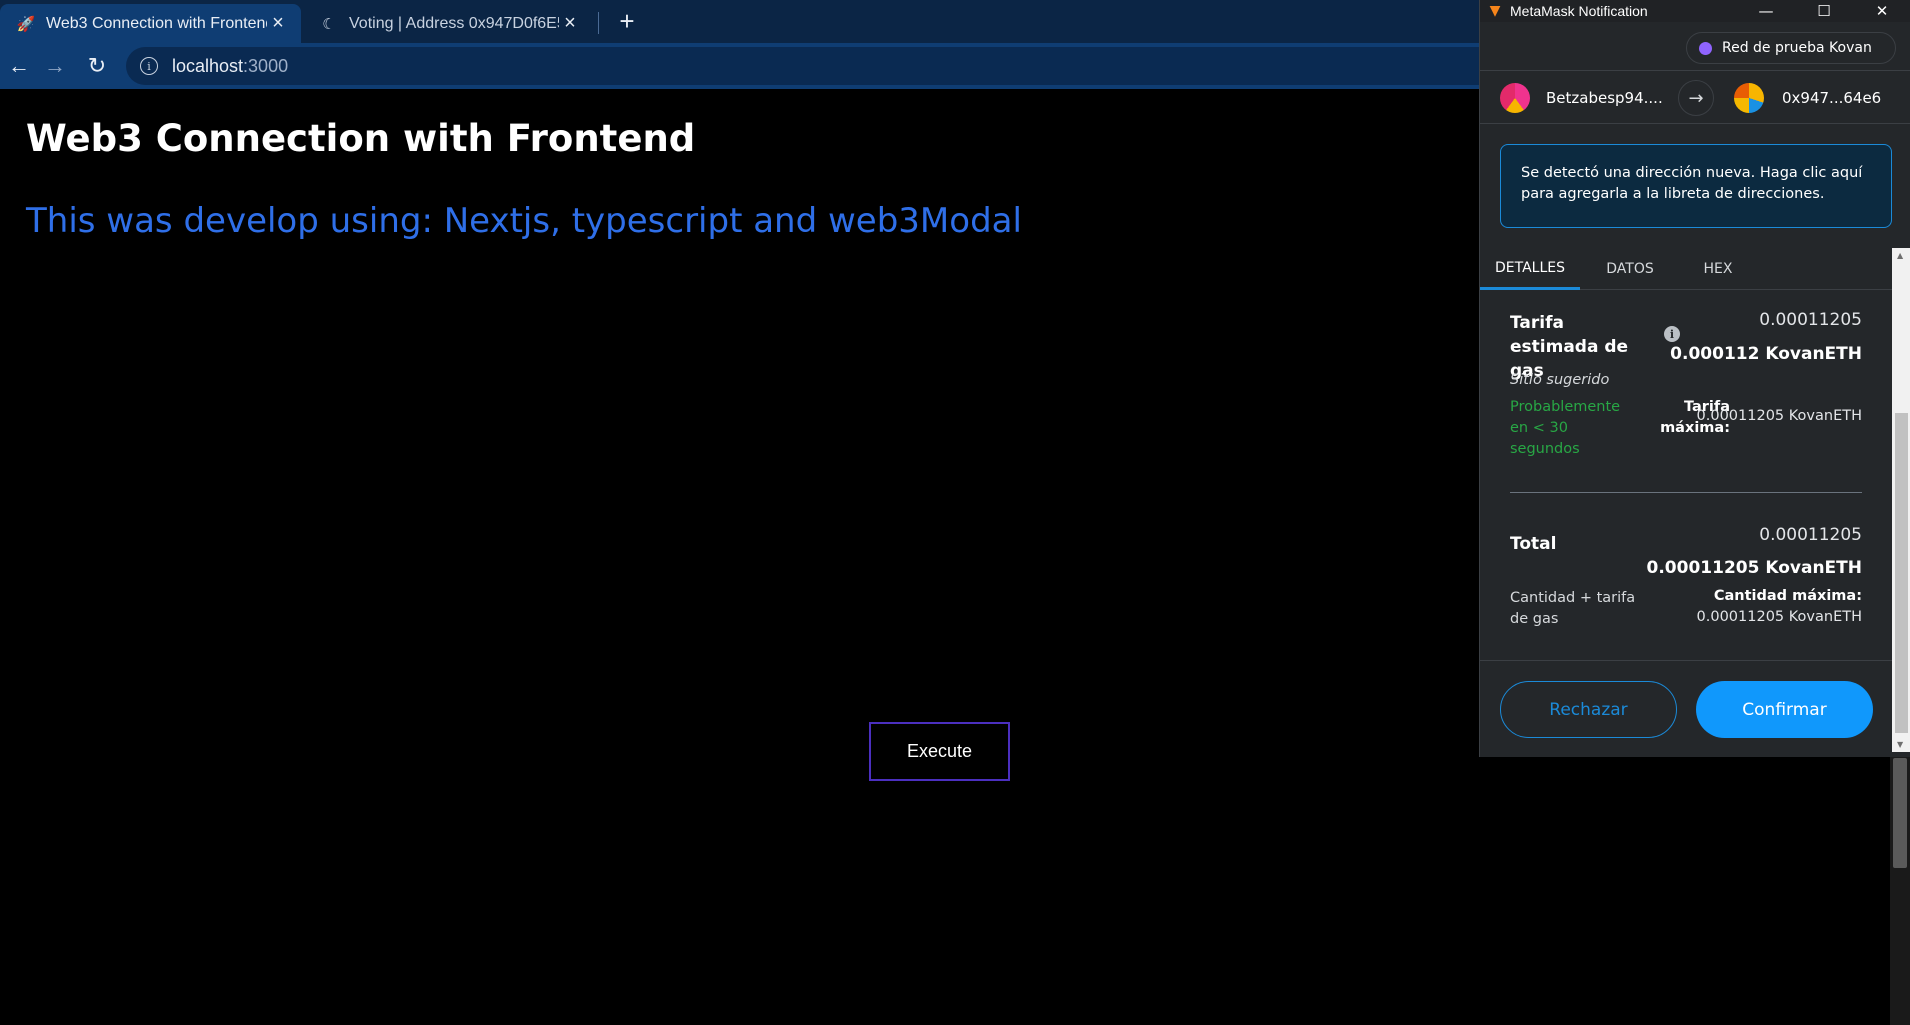 The height and width of the screenshot is (1025, 1910). I want to click on total-secondary: 0.00011205, so click(1810, 535).